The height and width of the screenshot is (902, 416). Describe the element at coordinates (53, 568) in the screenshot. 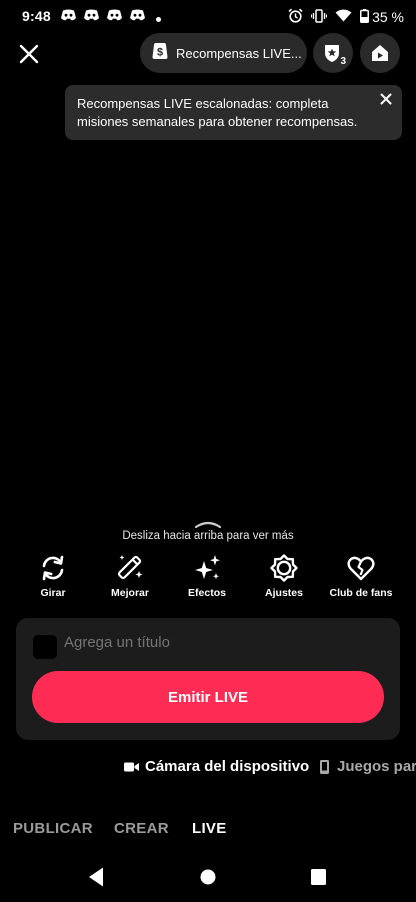

I see `rotate-icon` at that location.